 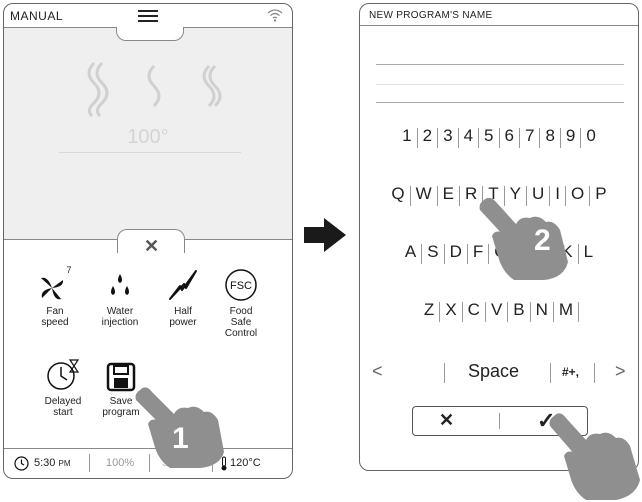 What do you see at coordinates (148, 137) in the screenshot?
I see `set-temperature: 100°` at bounding box center [148, 137].